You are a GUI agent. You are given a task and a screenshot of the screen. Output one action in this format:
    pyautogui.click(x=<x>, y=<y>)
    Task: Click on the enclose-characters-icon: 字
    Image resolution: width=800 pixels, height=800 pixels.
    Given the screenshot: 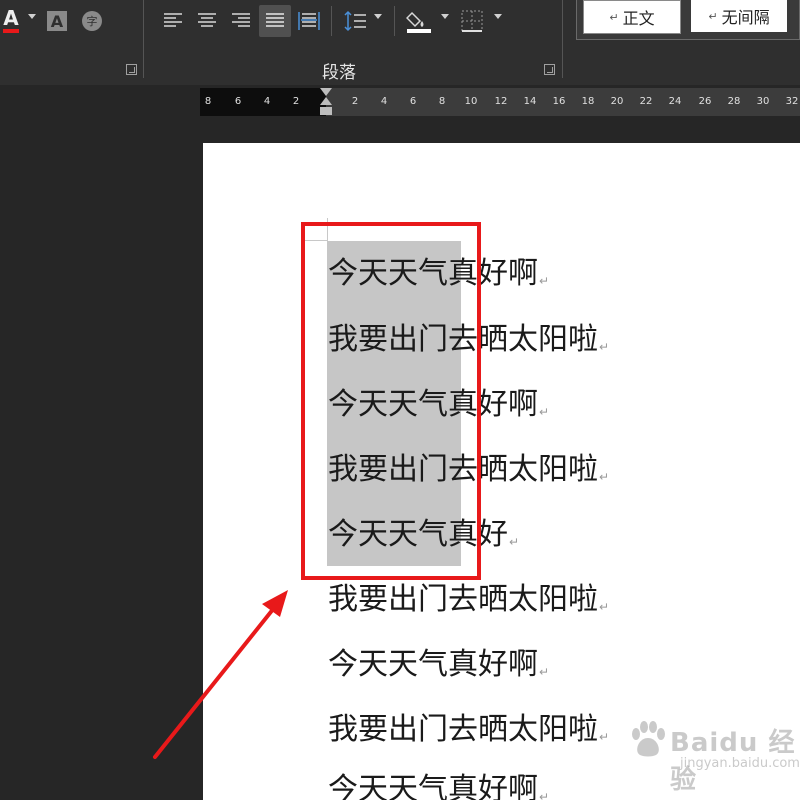 What is the action you would take?
    pyautogui.click(x=92, y=21)
    